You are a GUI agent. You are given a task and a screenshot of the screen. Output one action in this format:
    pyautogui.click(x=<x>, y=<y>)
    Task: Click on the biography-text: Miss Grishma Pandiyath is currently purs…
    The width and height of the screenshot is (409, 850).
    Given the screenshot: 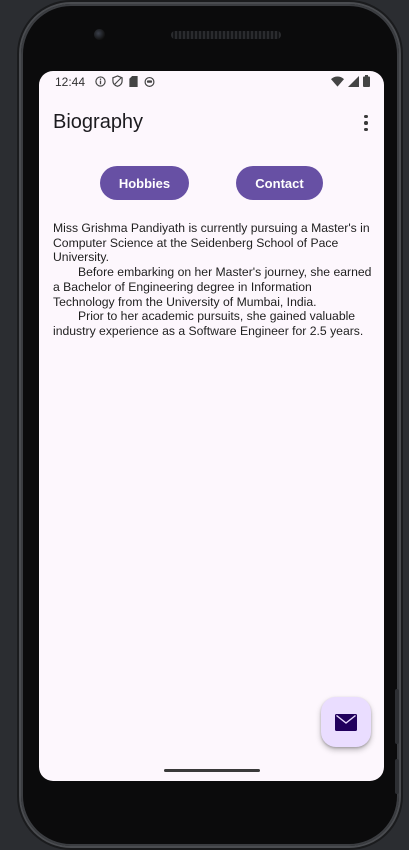 What is the action you would take?
    pyautogui.click(x=214, y=280)
    